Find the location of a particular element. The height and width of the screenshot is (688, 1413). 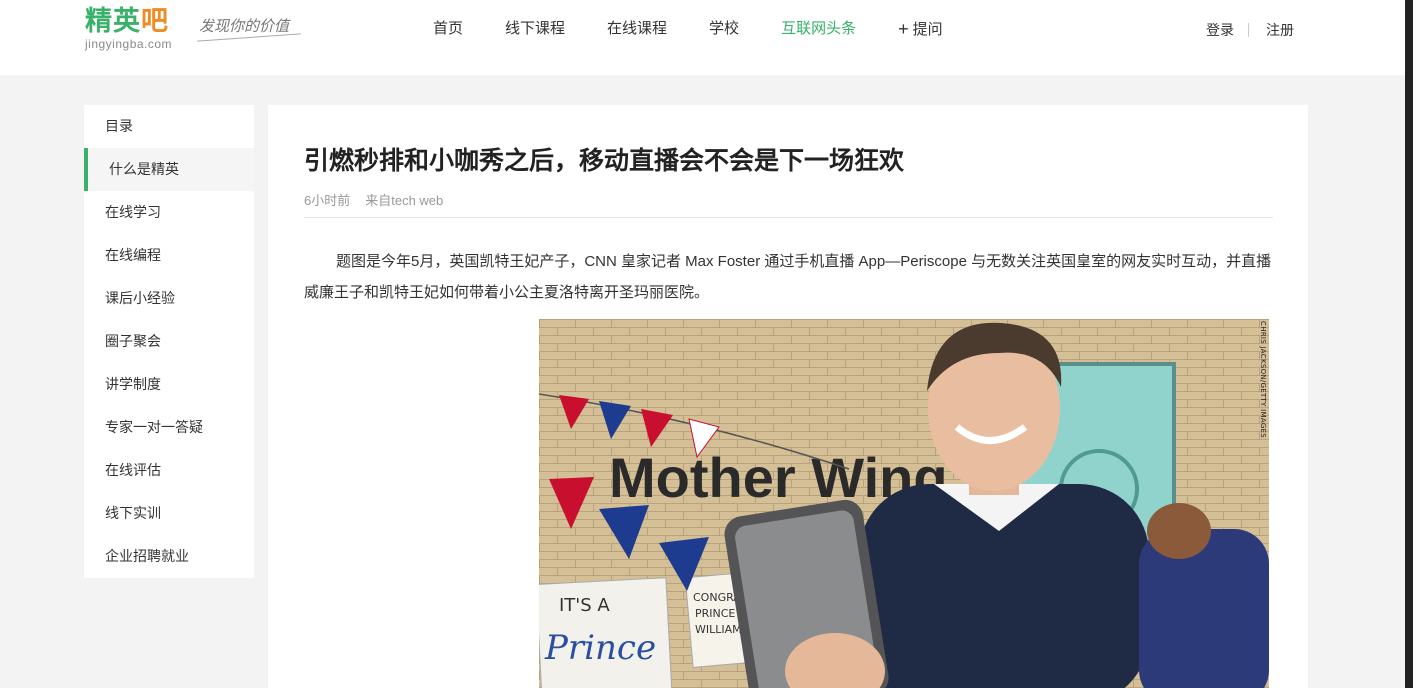

nav-ask-question: + 提问 is located at coordinates (920, 29).